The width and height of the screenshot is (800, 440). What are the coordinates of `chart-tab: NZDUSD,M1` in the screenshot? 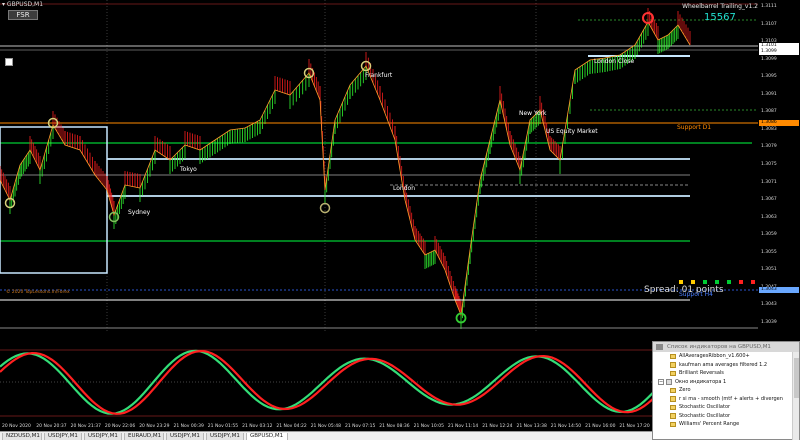 It's located at (22, 436).